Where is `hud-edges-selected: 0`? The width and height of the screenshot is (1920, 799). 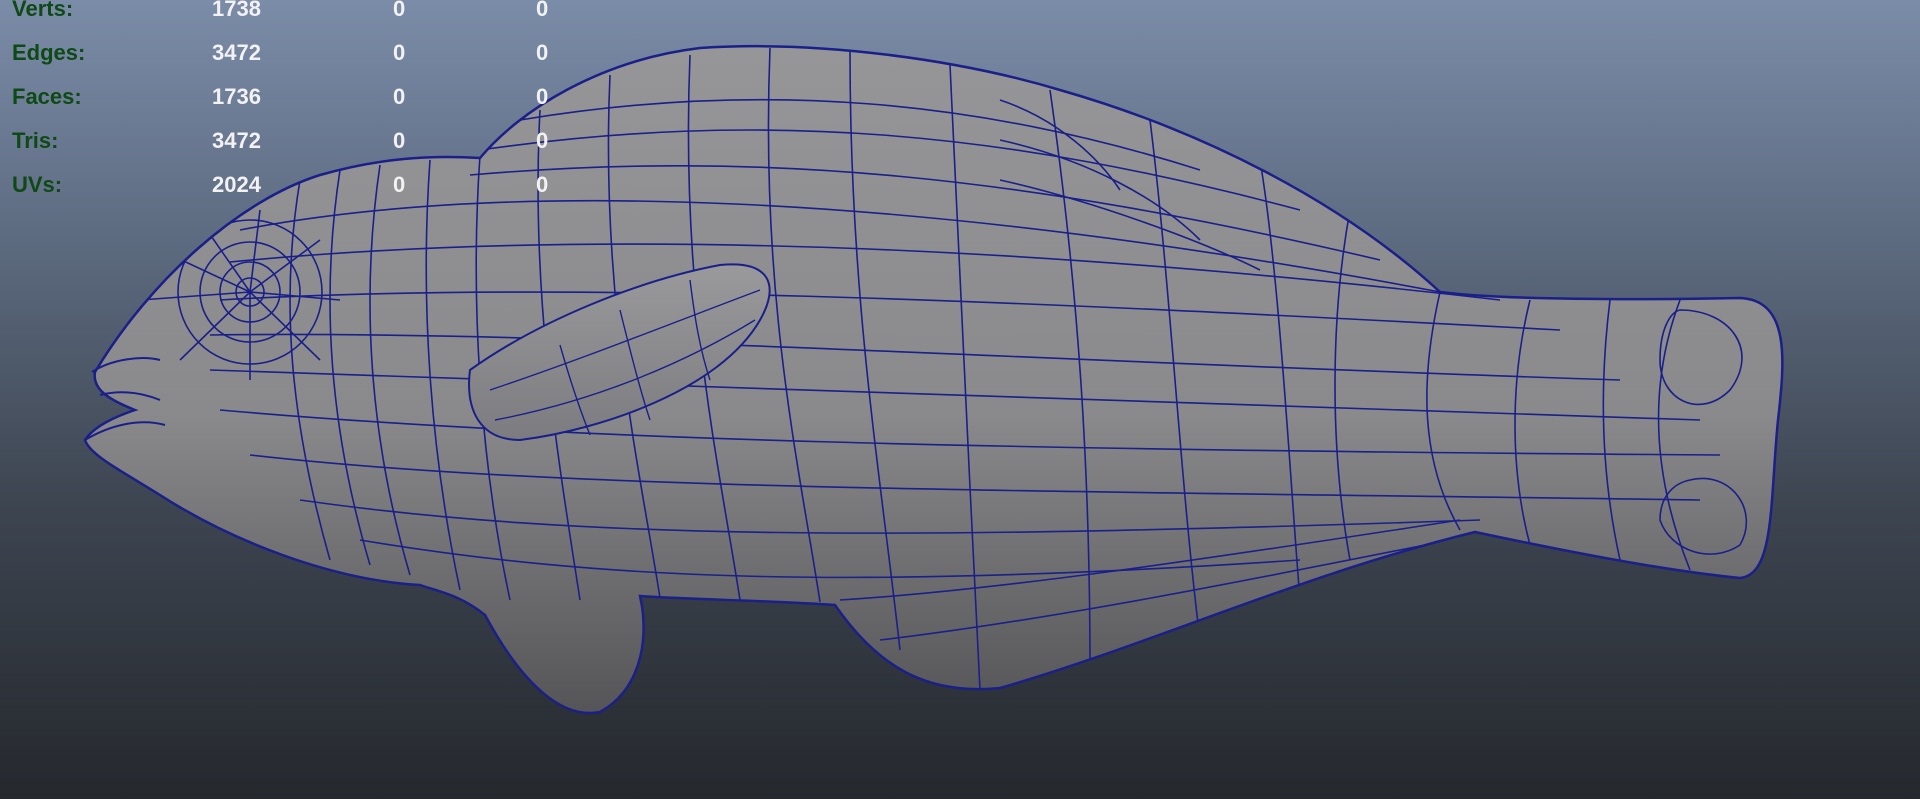 hud-edges-selected: 0 is located at coordinates (399, 52).